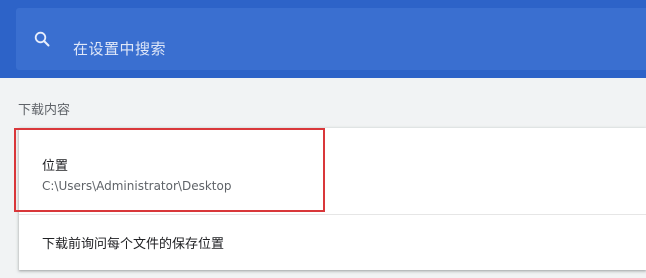 The image size is (646, 278). What do you see at coordinates (55, 166) in the screenshot?
I see `download-location-label: 位置` at bounding box center [55, 166].